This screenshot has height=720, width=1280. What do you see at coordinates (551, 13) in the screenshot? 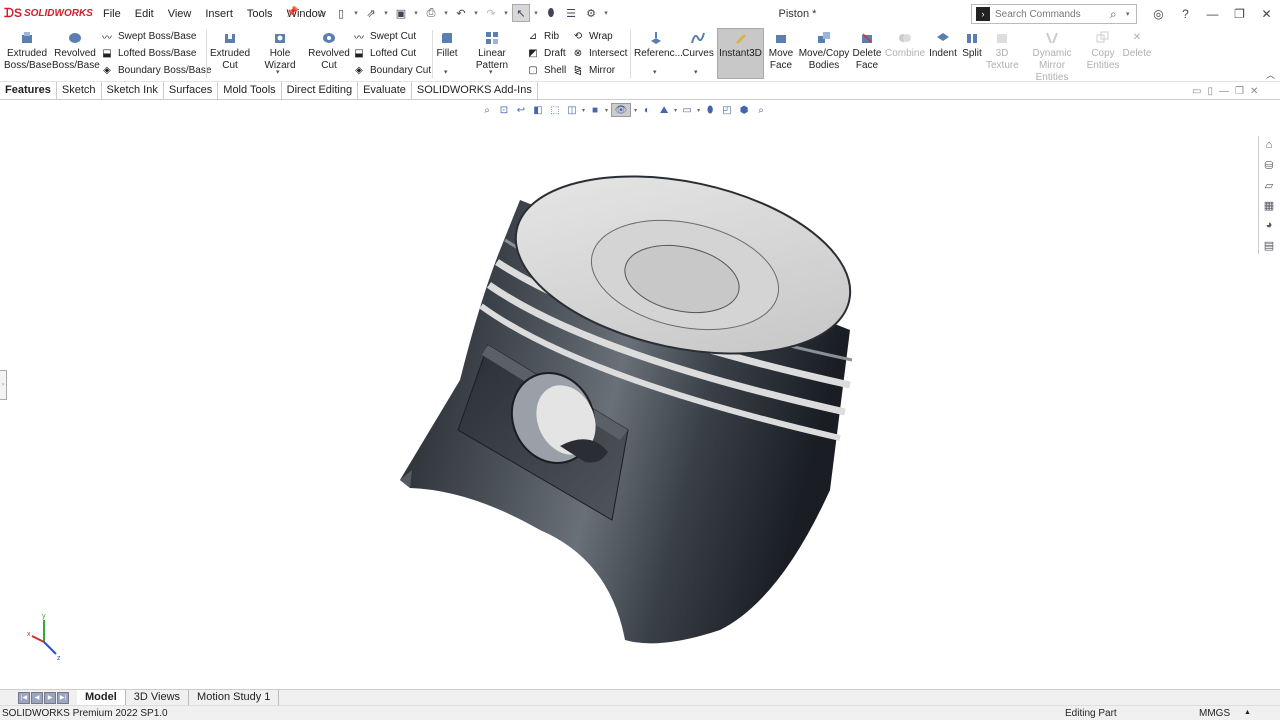
I see `traffic-light-icon: ⬮` at bounding box center [551, 13].